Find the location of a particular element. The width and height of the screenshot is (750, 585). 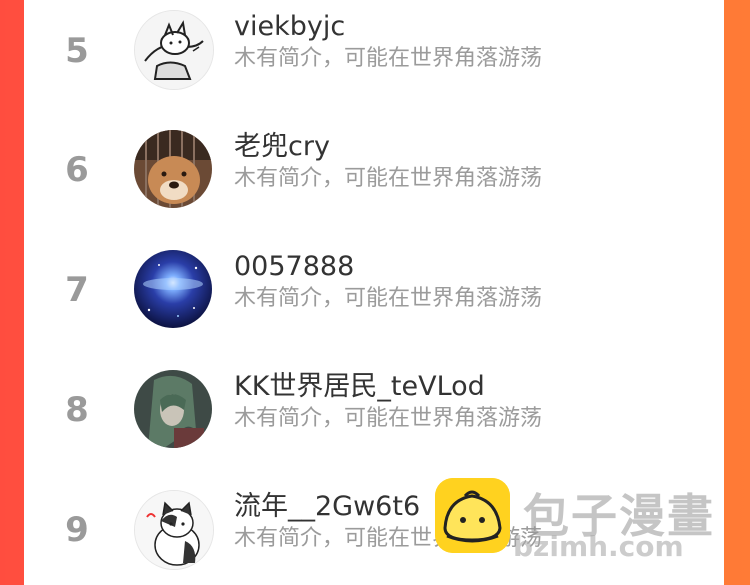

rank-number: 9 is located at coordinates (77, 530).